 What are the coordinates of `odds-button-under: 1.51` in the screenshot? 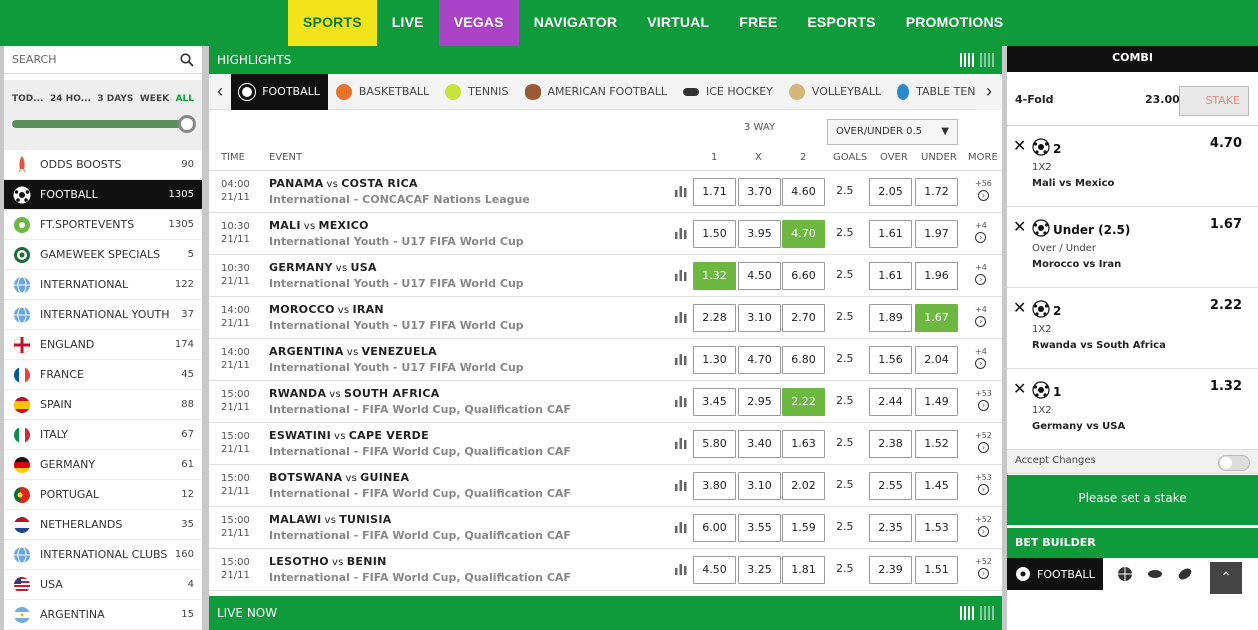 It's located at (936, 570).